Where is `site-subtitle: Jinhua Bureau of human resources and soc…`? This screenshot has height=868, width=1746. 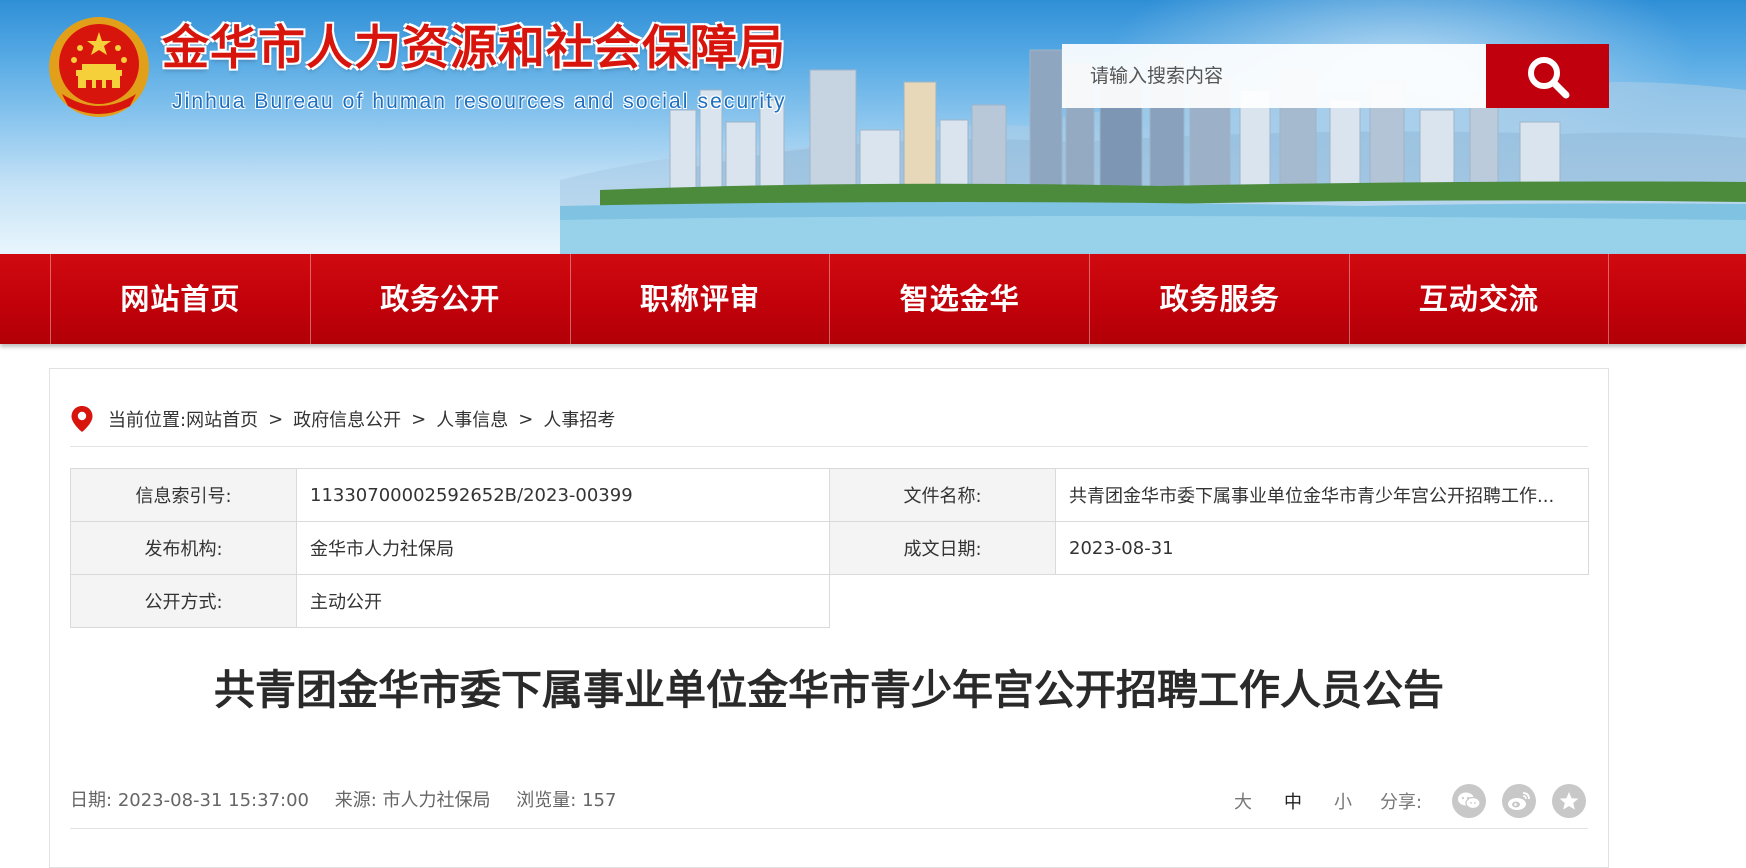
site-subtitle: Jinhua Bureau of human resources and soc… is located at coordinates (479, 101).